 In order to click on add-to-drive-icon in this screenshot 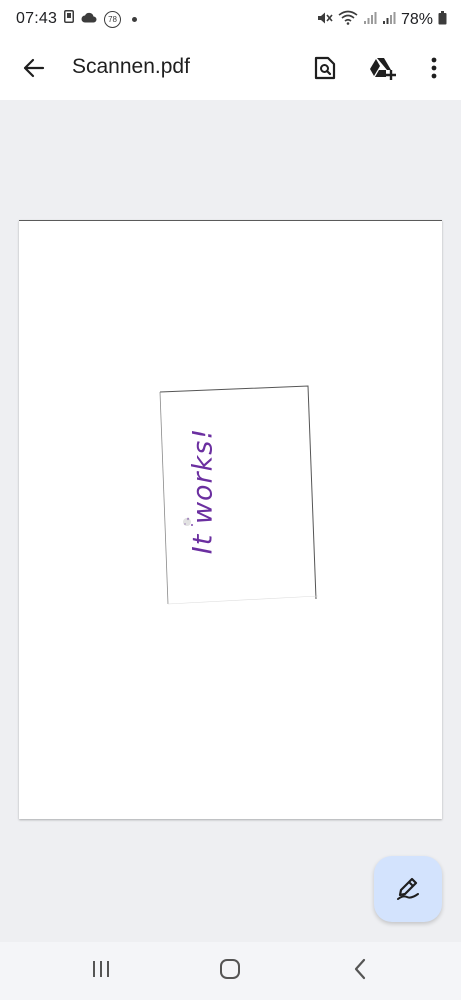, I will do `click(383, 70)`.